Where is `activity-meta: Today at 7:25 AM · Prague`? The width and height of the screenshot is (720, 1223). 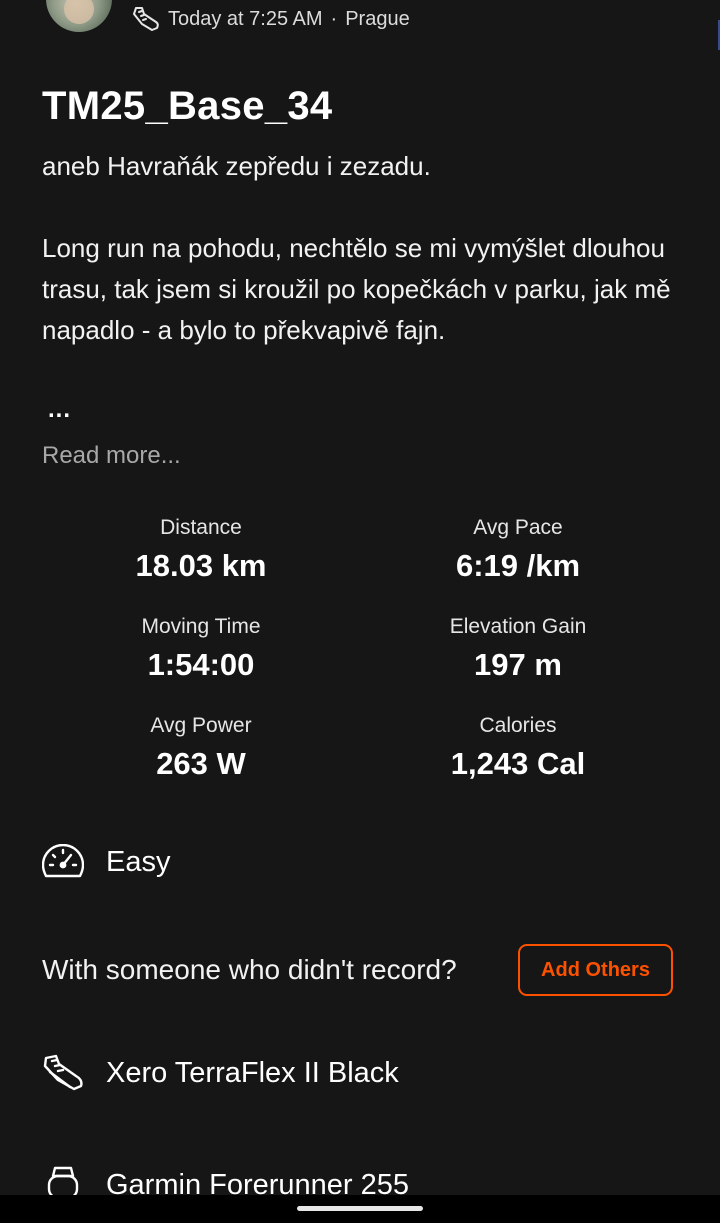 activity-meta: Today at 7:25 AM · Prague is located at coordinates (270, 19).